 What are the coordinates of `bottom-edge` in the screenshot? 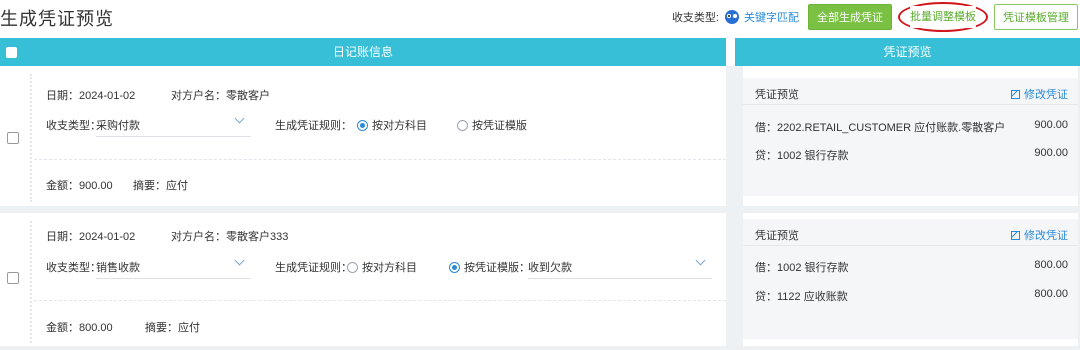 It's located at (540, 348).